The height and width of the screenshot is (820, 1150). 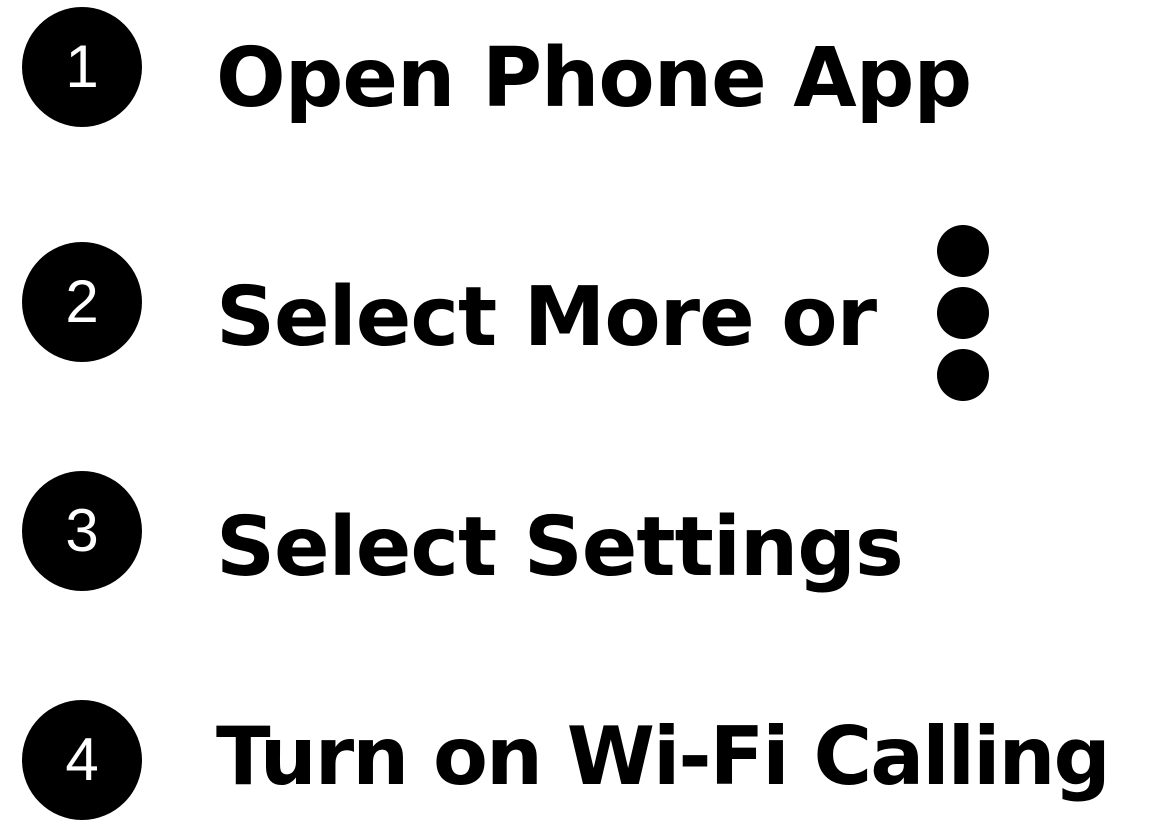 What do you see at coordinates (560, 547) in the screenshot?
I see `step-label: Select Settings` at bounding box center [560, 547].